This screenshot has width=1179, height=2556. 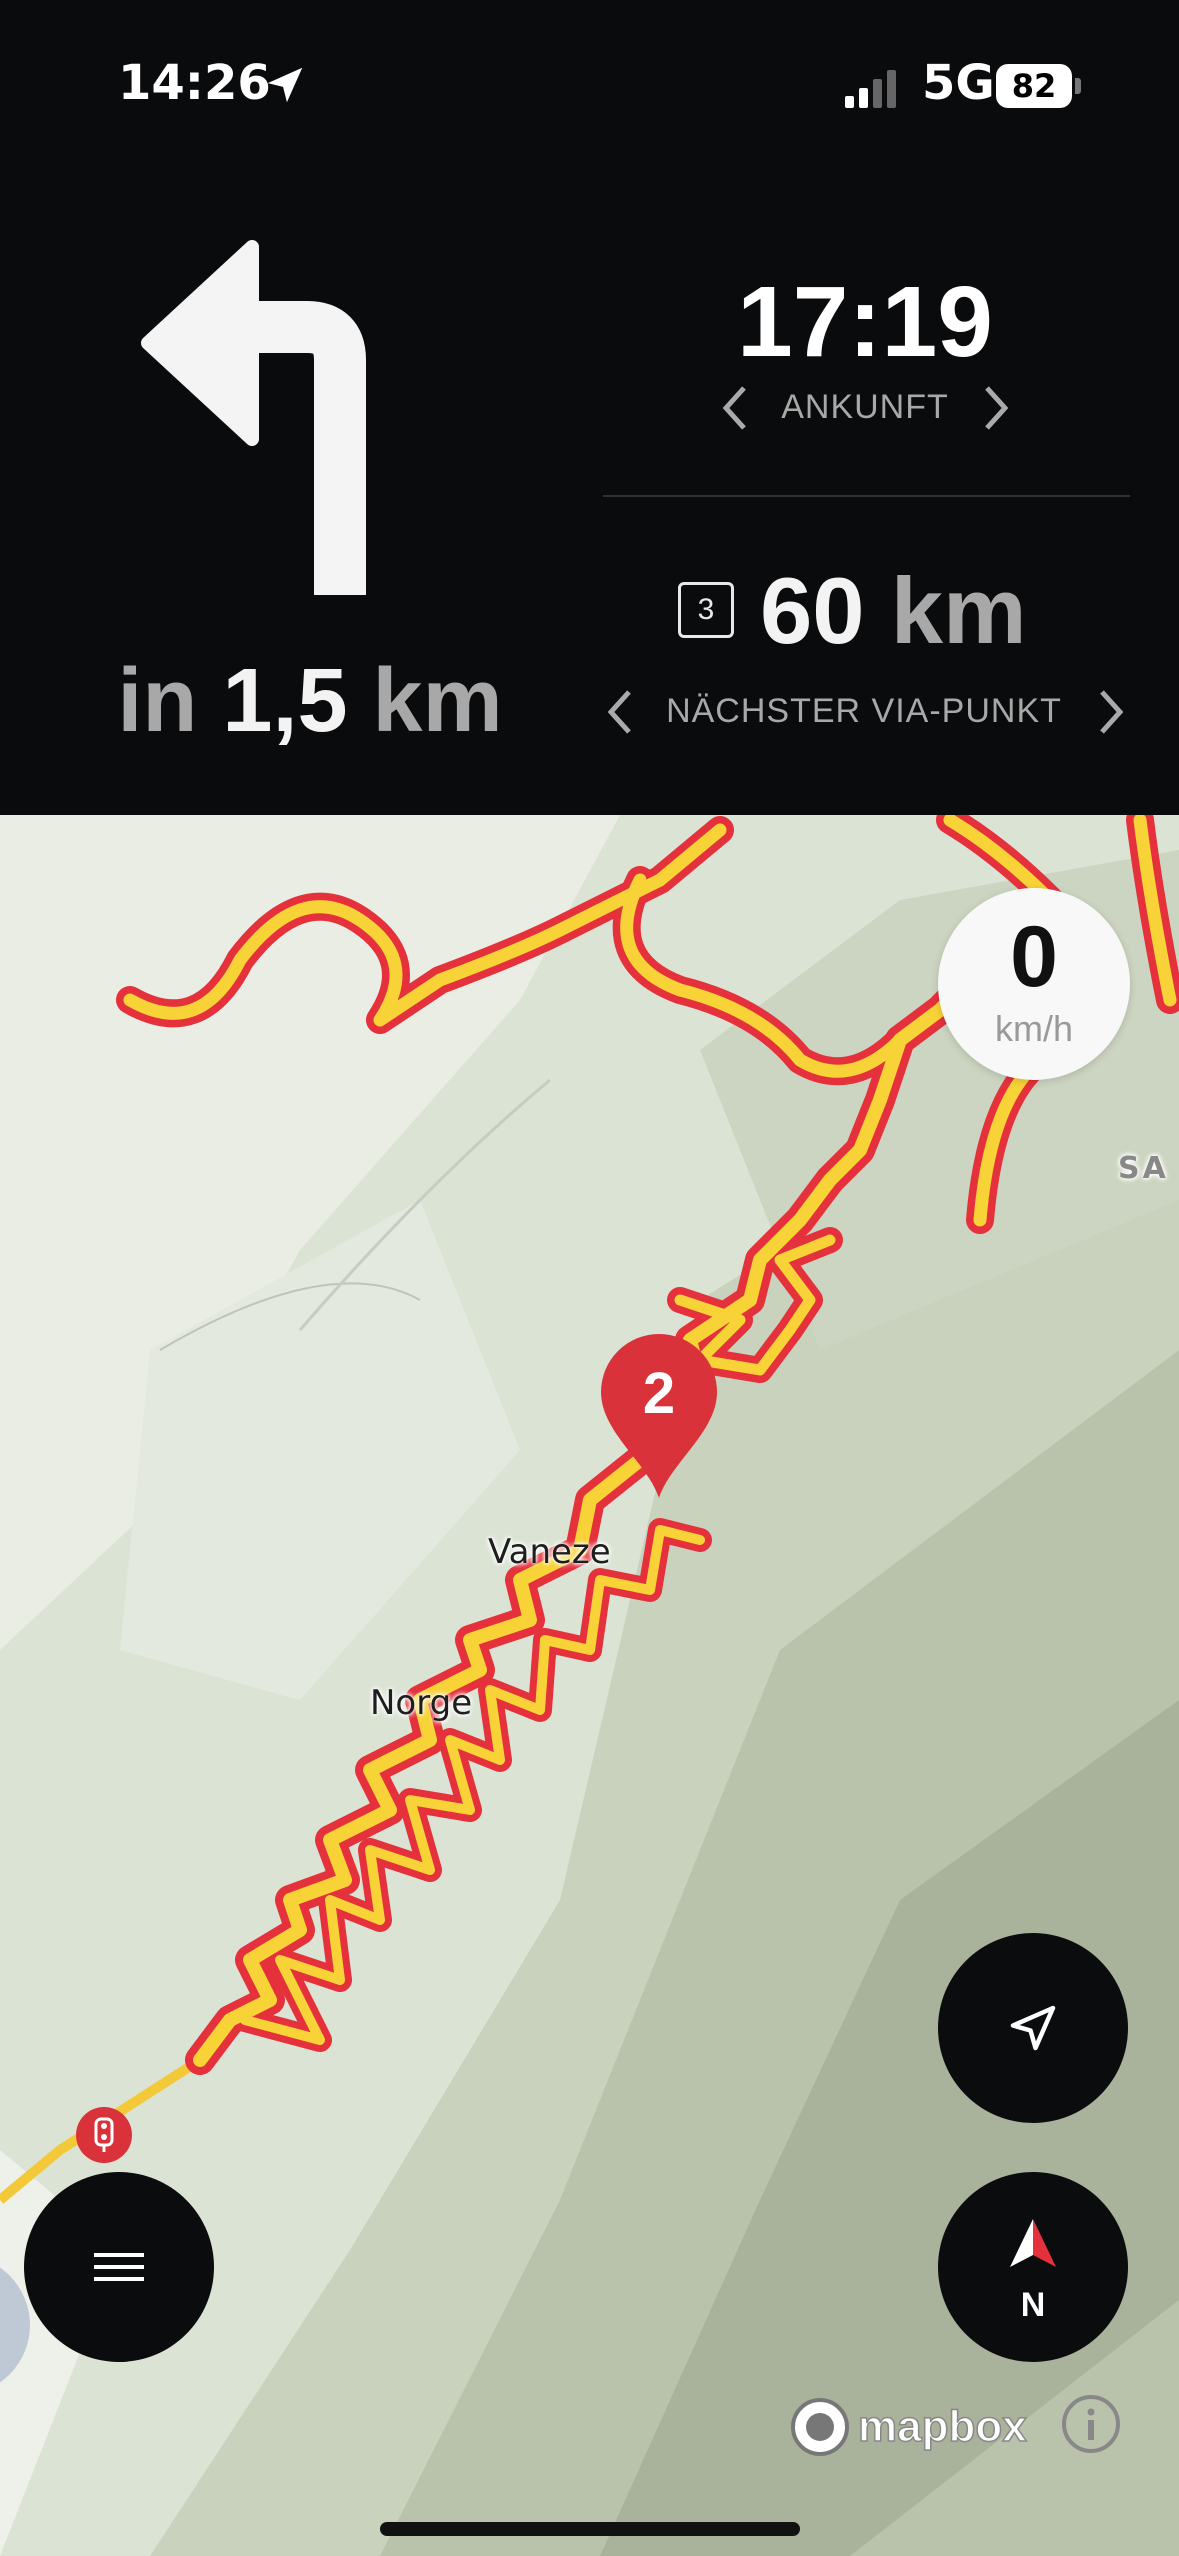 What do you see at coordinates (1078, 86) in the screenshot?
I see `battery-tip` at bounding box center [1078, 86].